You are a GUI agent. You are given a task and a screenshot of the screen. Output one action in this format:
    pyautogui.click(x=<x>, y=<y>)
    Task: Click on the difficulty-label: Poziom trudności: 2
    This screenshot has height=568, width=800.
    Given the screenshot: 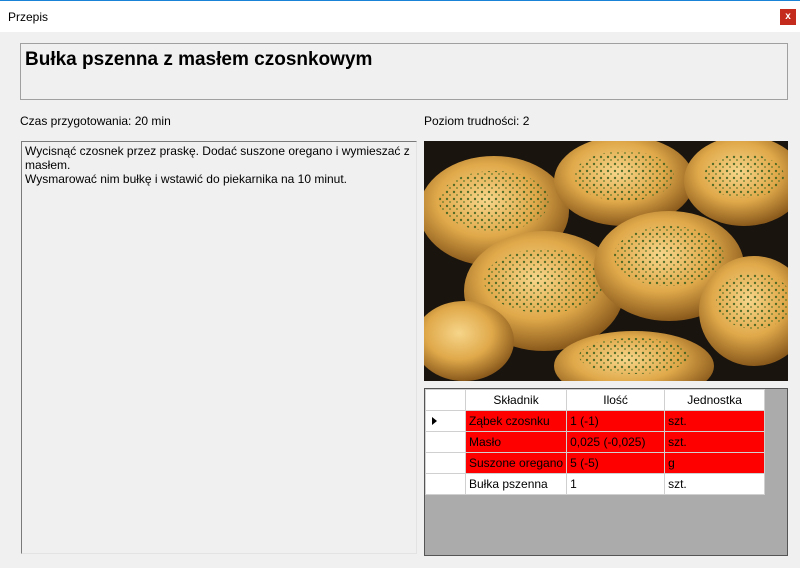 What is the action you would take?
    pyautogui.click(x=477, y=121)
    